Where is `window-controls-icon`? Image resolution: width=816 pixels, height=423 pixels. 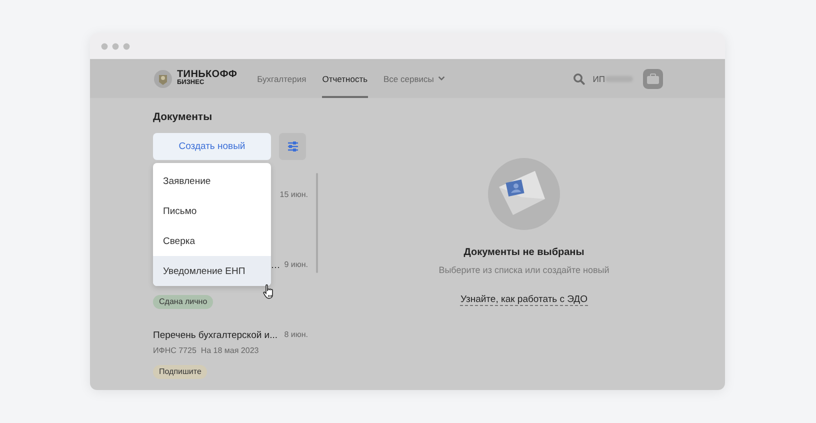 window-controls-icon is located at coordinates (116, 46).